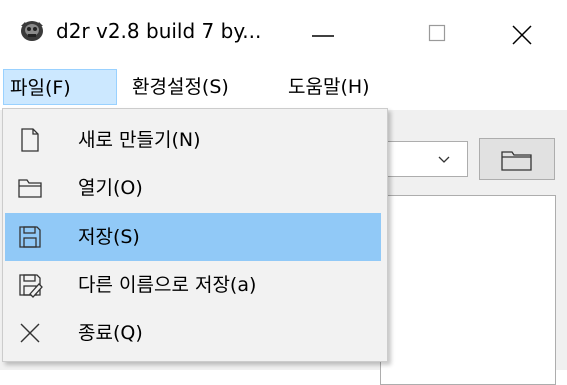 The width and height of the screenshot is (567, 385). I want to click on close-window-button, so click(532, 31).